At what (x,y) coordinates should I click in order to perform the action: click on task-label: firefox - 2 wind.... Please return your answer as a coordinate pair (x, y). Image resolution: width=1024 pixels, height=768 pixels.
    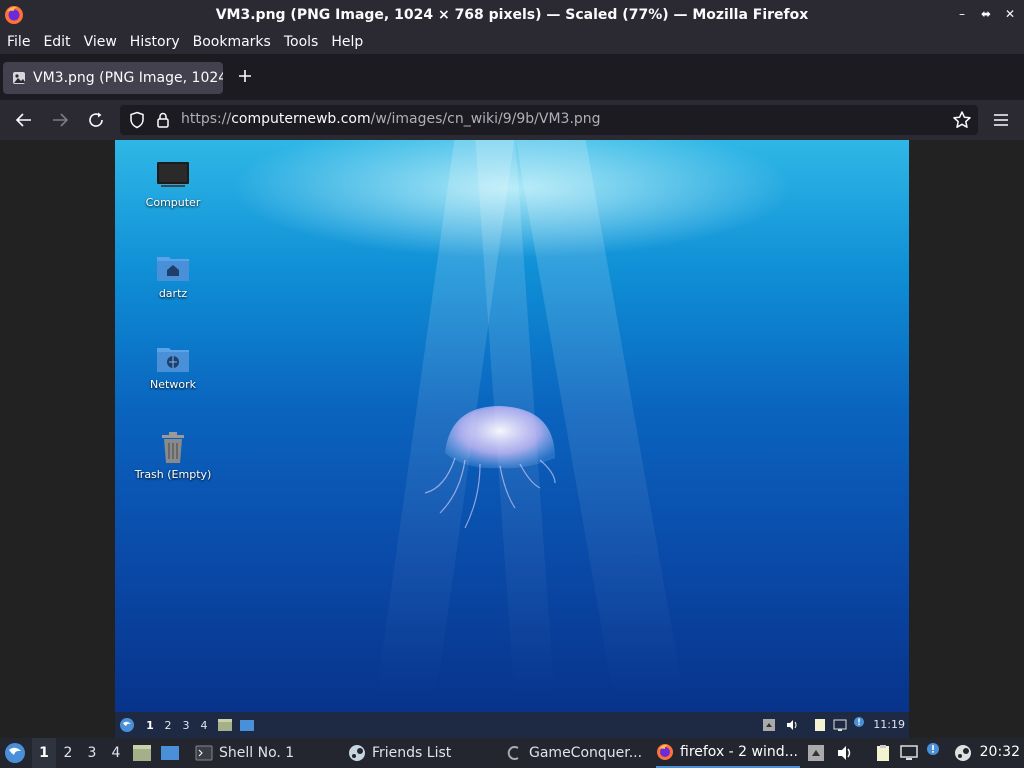
    Looking at the image, I should click on (739, 752).